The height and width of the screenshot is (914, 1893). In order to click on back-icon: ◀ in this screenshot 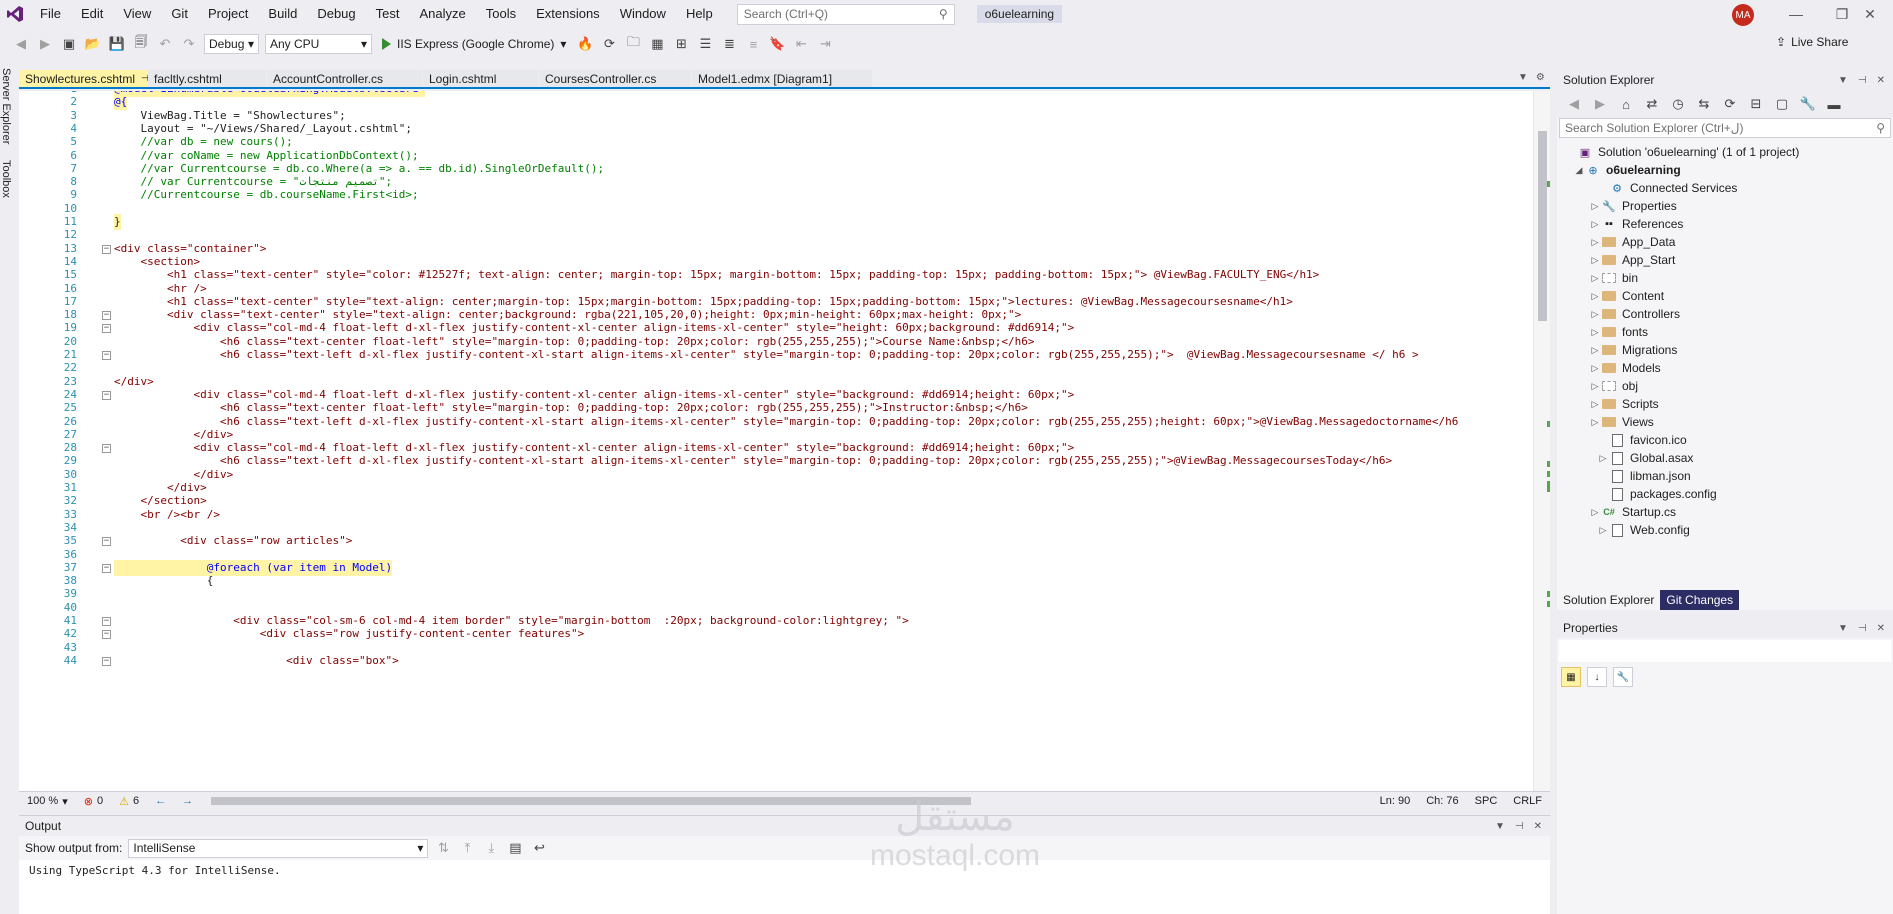, I will do `click(21, 44)`.